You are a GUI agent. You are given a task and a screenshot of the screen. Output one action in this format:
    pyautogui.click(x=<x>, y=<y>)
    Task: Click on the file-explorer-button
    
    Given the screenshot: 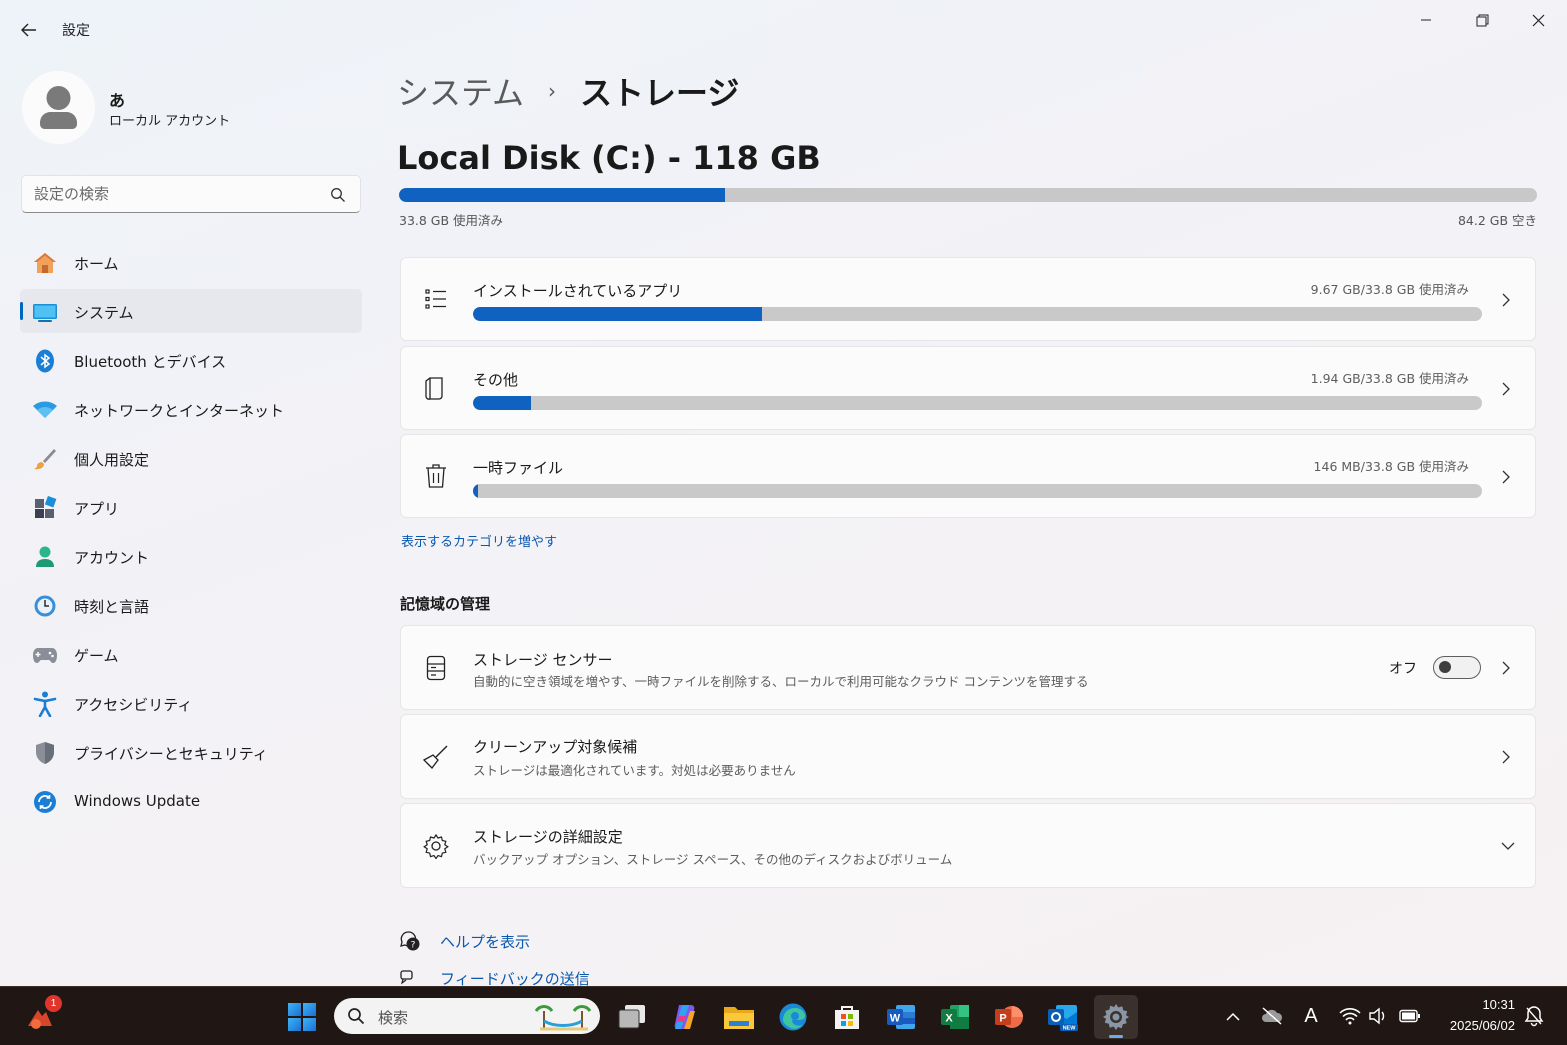 What is the action you would take?
    pyautogui.click(x=739, y=1017)
    